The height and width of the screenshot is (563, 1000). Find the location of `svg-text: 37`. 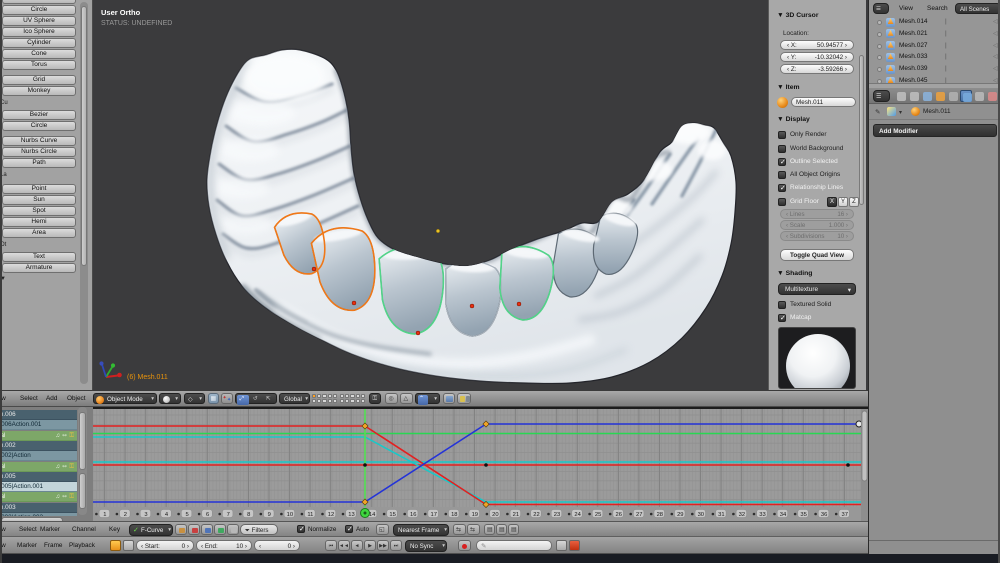

svg-text: 37 is located at coordinates (844, 515).